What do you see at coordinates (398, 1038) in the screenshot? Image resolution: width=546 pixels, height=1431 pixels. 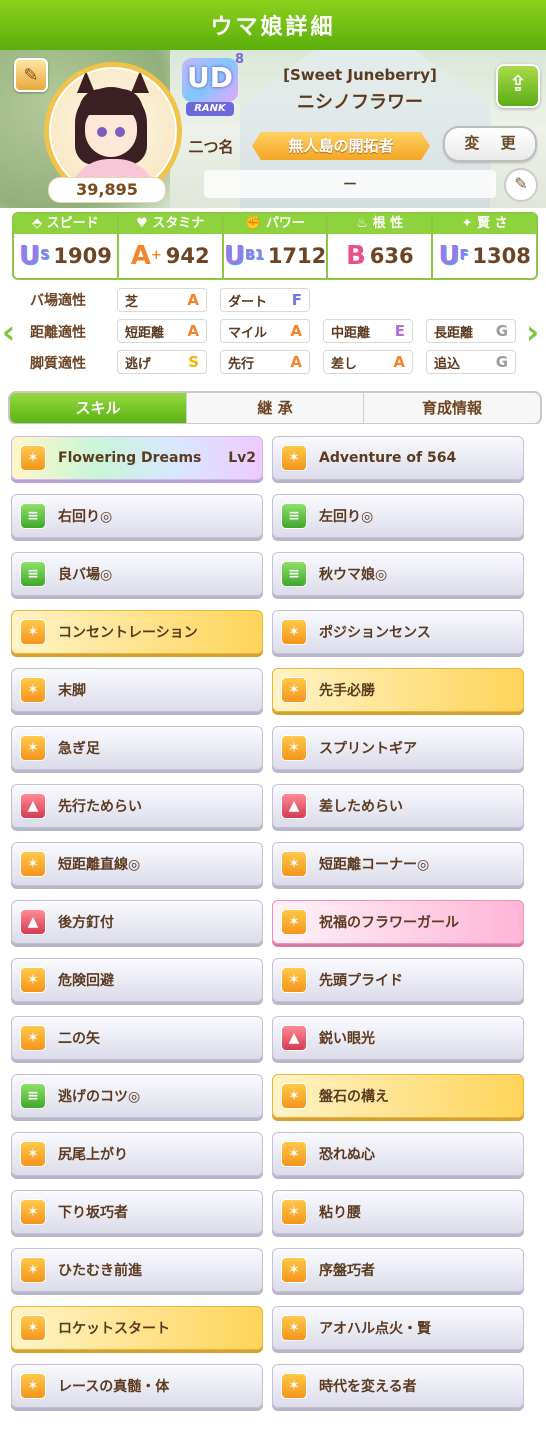 I see `skill-card: ▲ 鋭い眼光` at bounding box center [398, 1038].